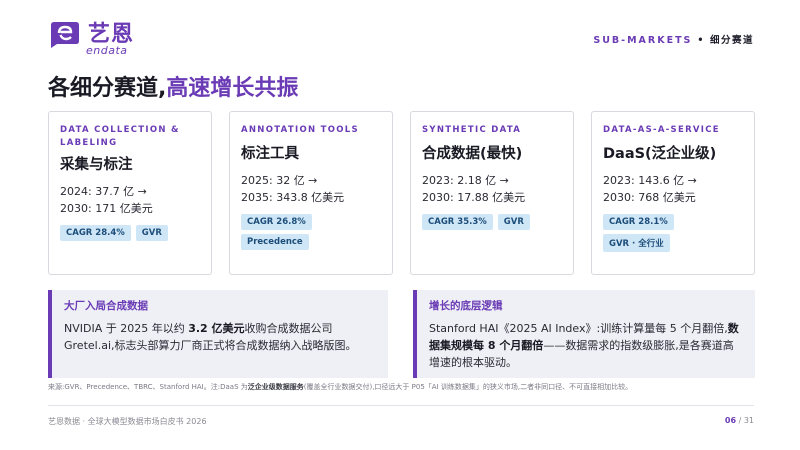  What do you see at coordinates (748, 420) in the screenshot?
I see `page-total: 31` at bounding box center [748, 420].